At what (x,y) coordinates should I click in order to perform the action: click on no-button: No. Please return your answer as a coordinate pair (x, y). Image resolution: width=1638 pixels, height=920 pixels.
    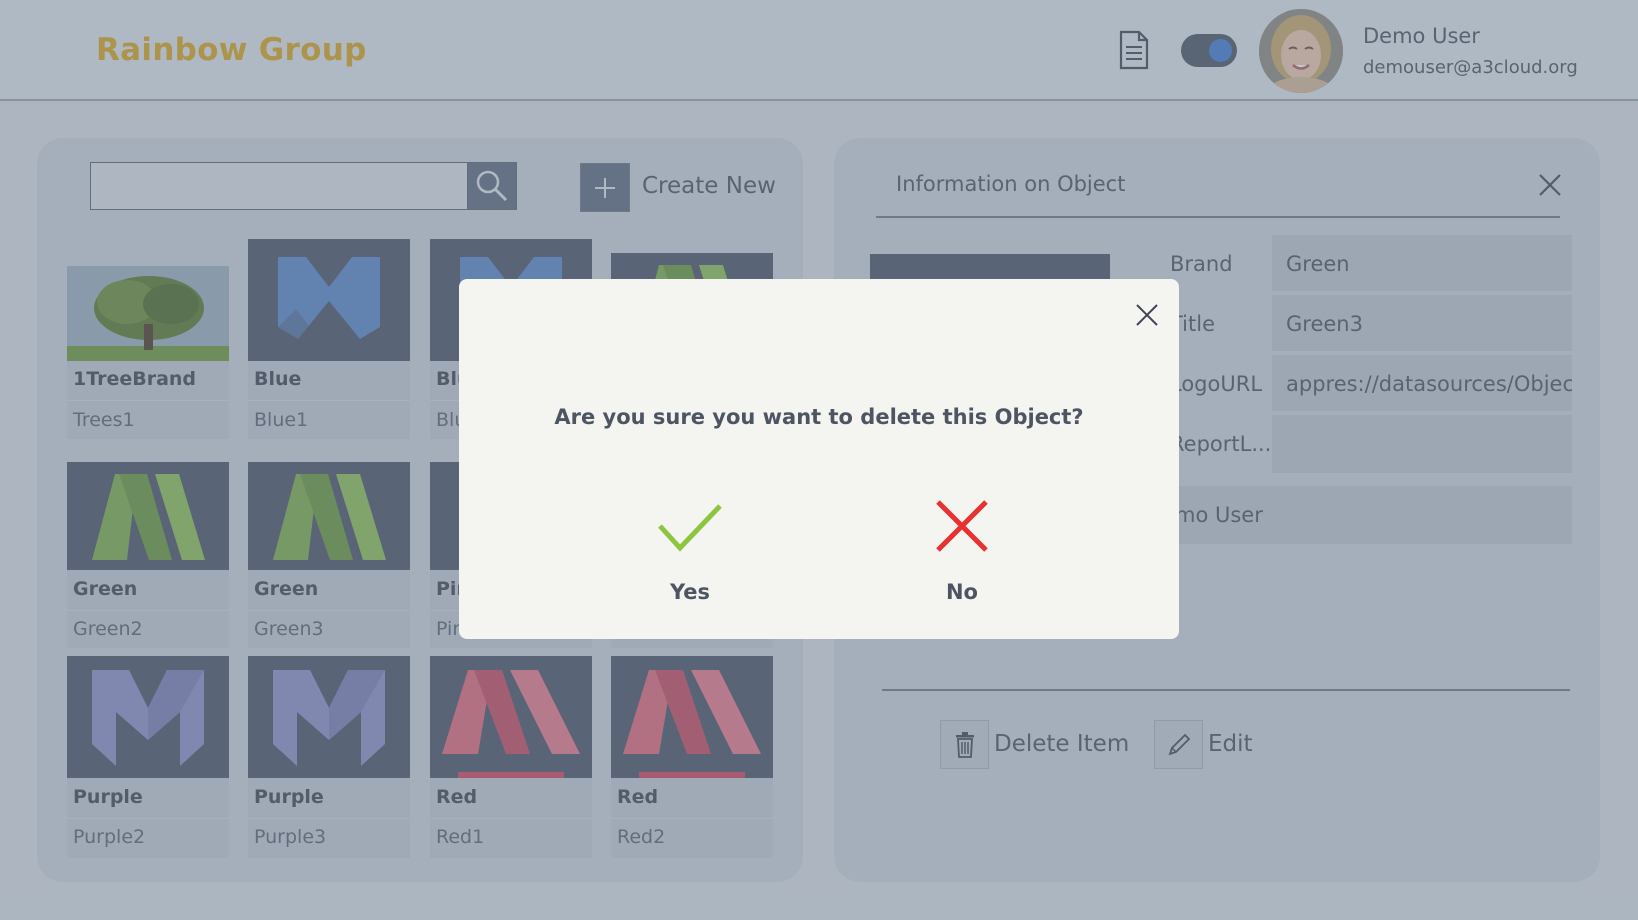
    Looking at the image, I should click on (962, 552).